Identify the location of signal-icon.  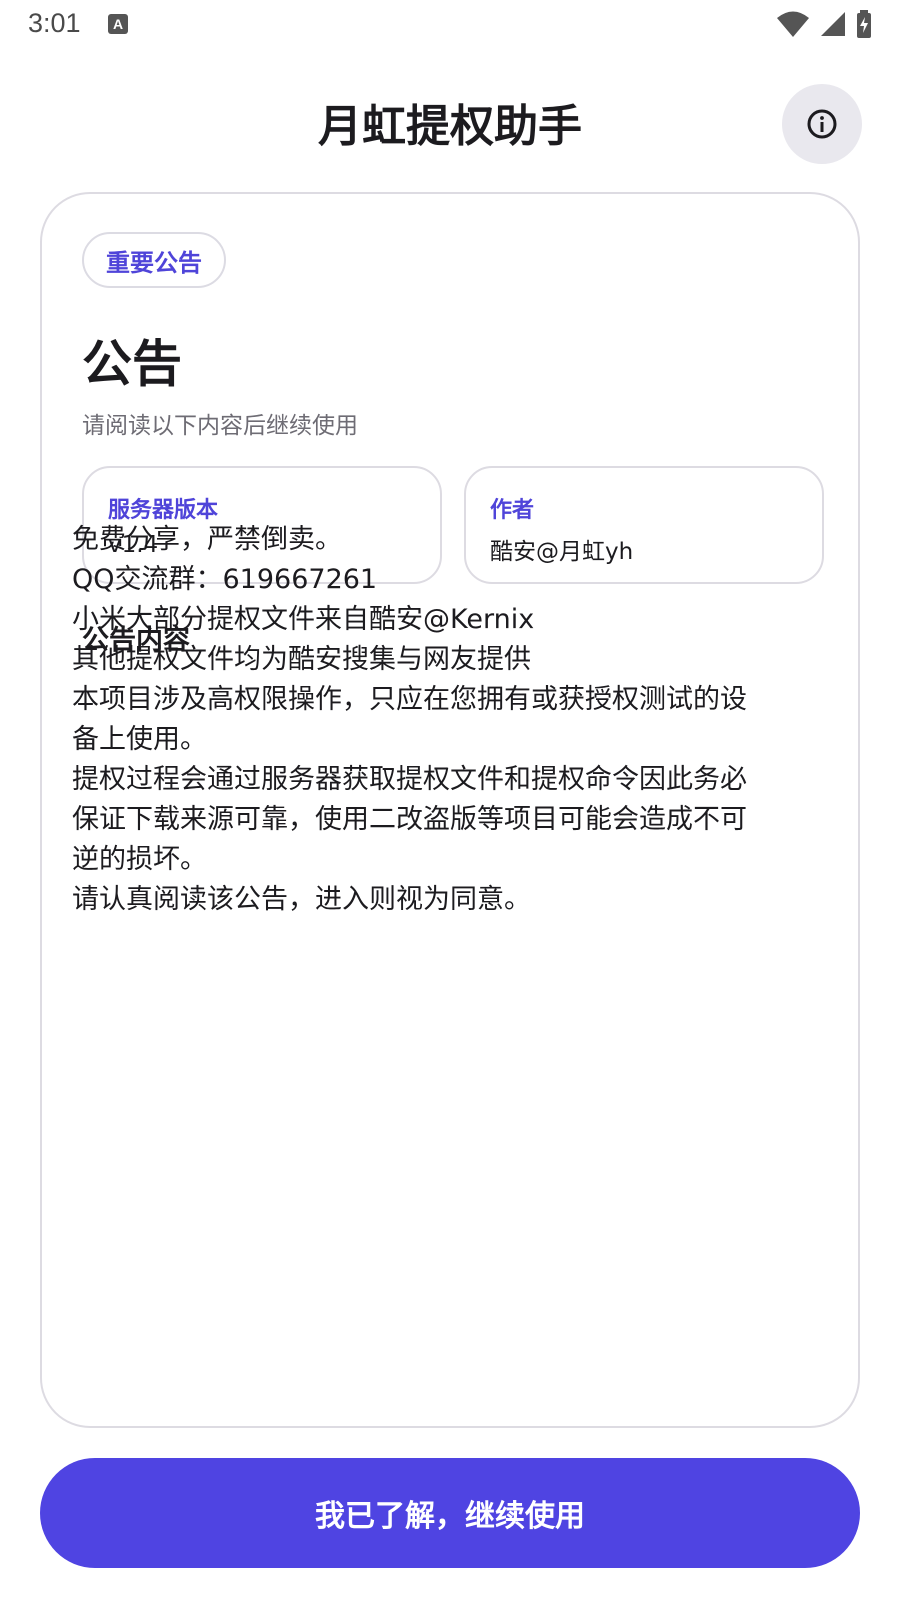
(833, 24).